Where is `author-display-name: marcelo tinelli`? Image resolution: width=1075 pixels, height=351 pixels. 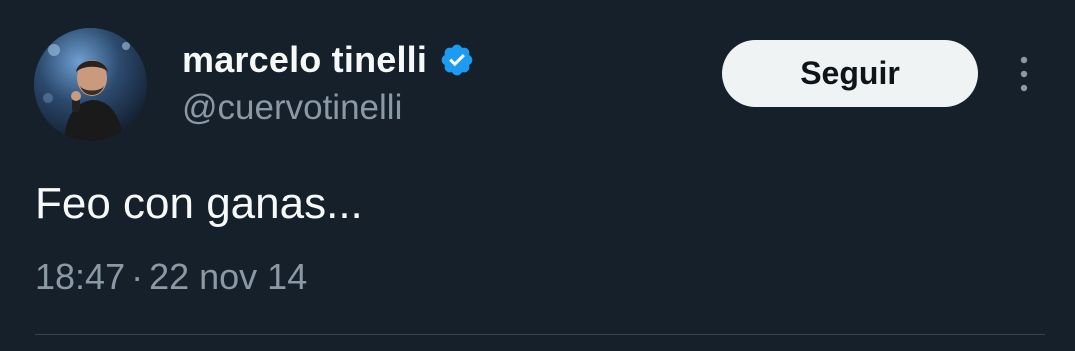
author-display-name: marcelo tinelli is located at coordinates (304, 60).